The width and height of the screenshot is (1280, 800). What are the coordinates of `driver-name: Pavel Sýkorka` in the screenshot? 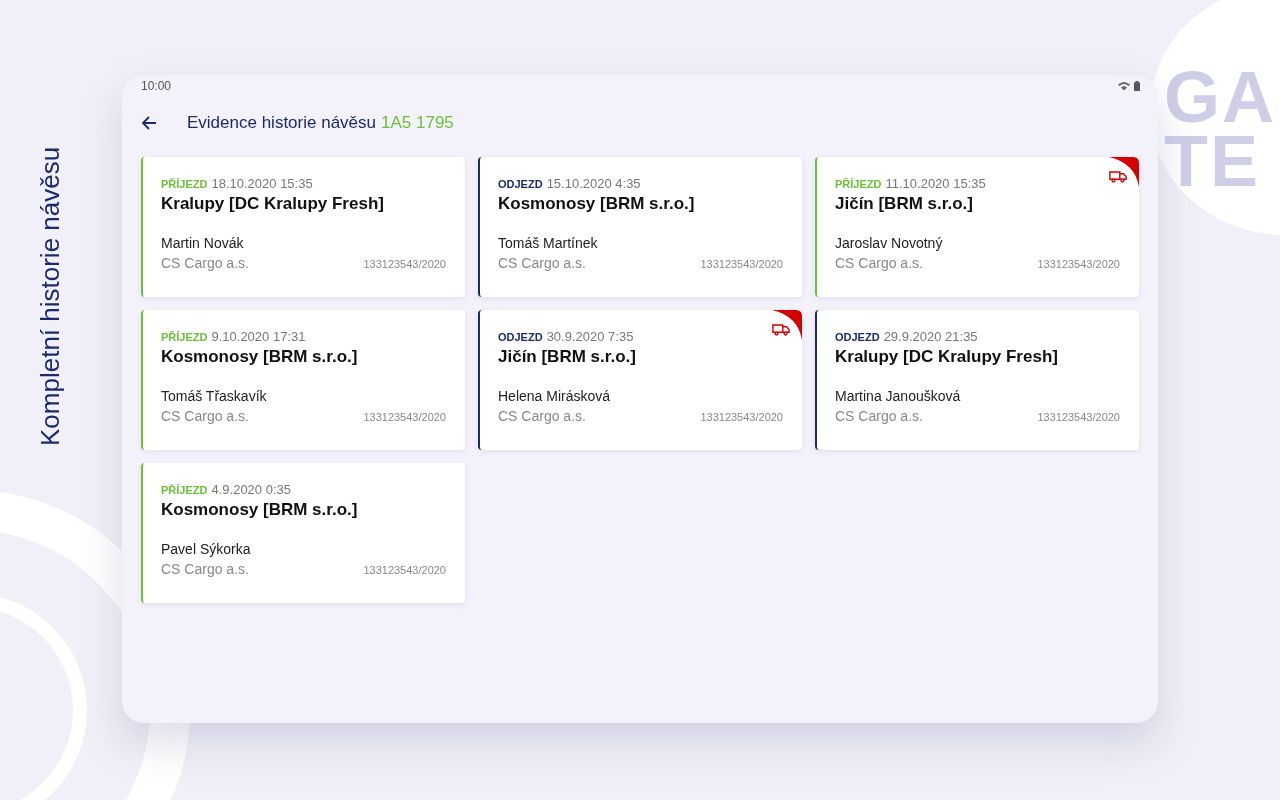 It's located at (206, 549).